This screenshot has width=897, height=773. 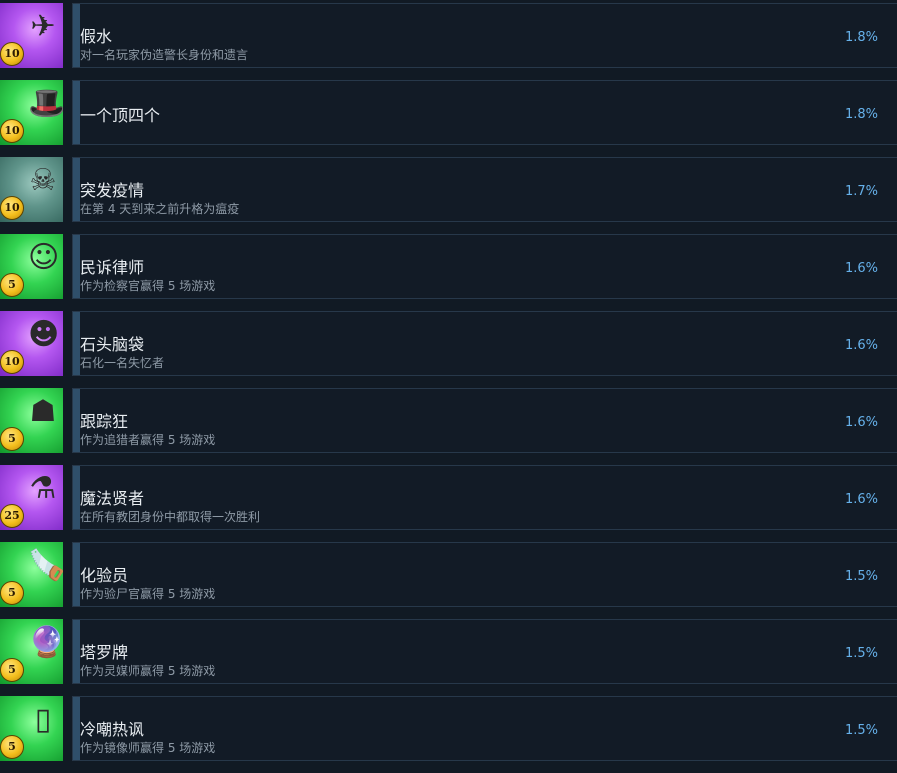 I want to click on achievement-title: 石头脑袋, so click(x=112, y=344).